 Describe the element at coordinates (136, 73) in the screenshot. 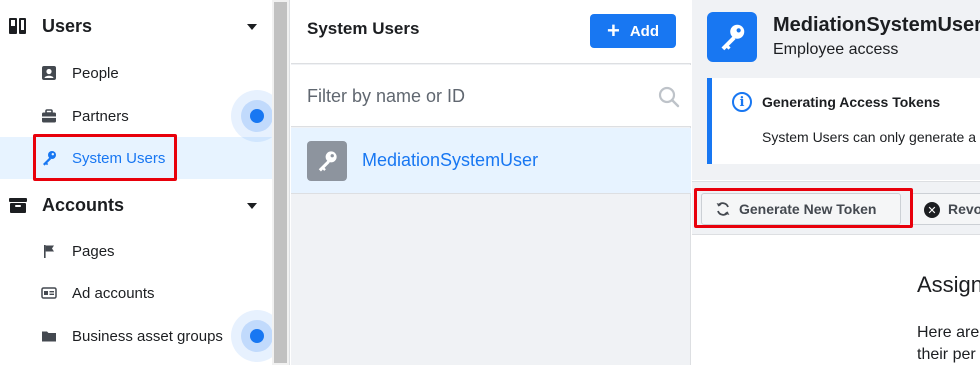

I see `sidebar-item-people: People` at that location.